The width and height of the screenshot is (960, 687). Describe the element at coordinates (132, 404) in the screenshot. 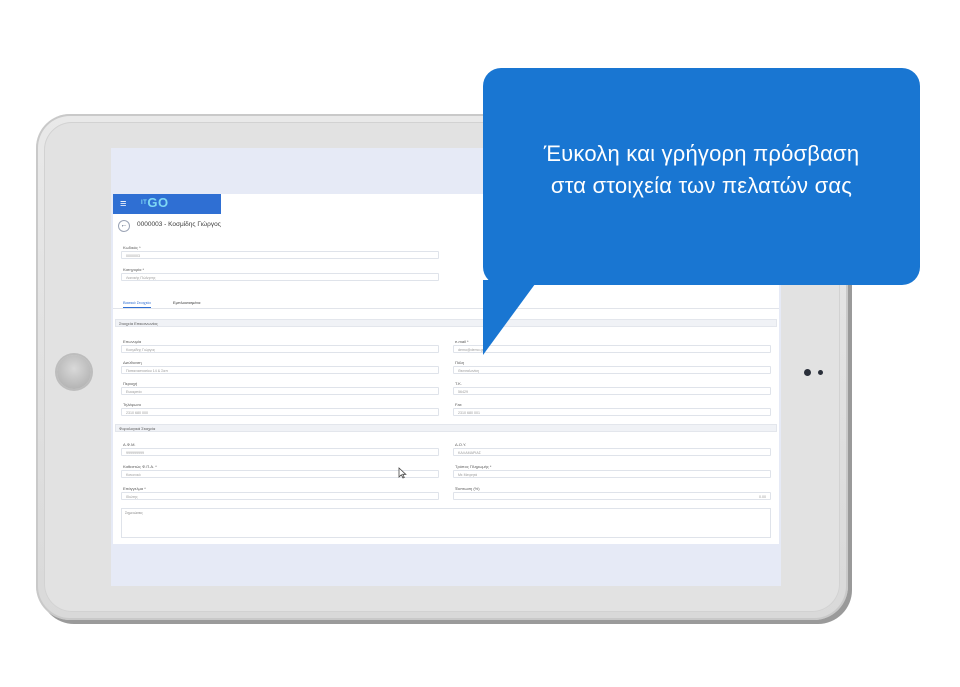

I see `phone-label: Τηλέφωνο` at that location.